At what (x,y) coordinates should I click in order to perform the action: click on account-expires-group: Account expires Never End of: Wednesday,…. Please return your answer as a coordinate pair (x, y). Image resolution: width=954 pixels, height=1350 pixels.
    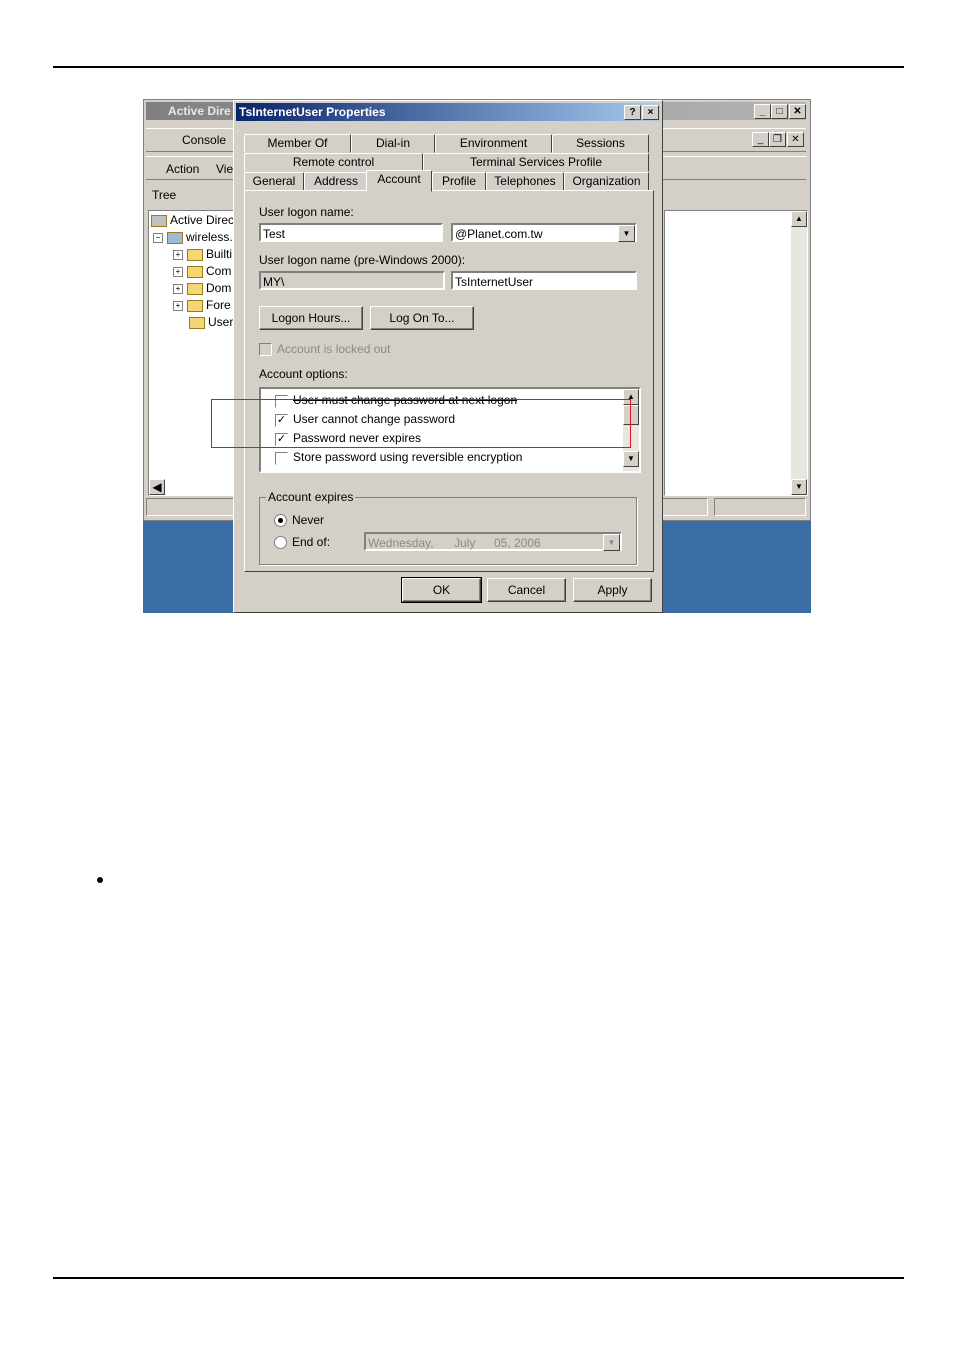
    Looking at the image, I should click on (448, 527).